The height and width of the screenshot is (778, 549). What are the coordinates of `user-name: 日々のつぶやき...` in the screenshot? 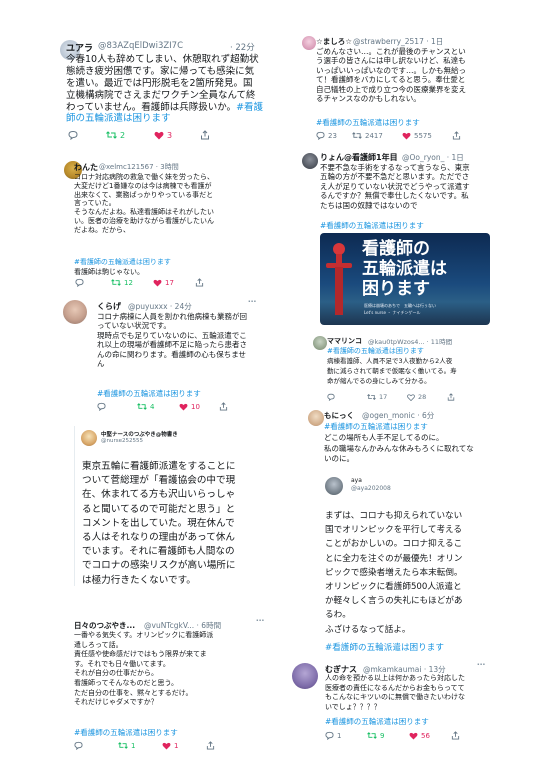 It's located at (104, 625).